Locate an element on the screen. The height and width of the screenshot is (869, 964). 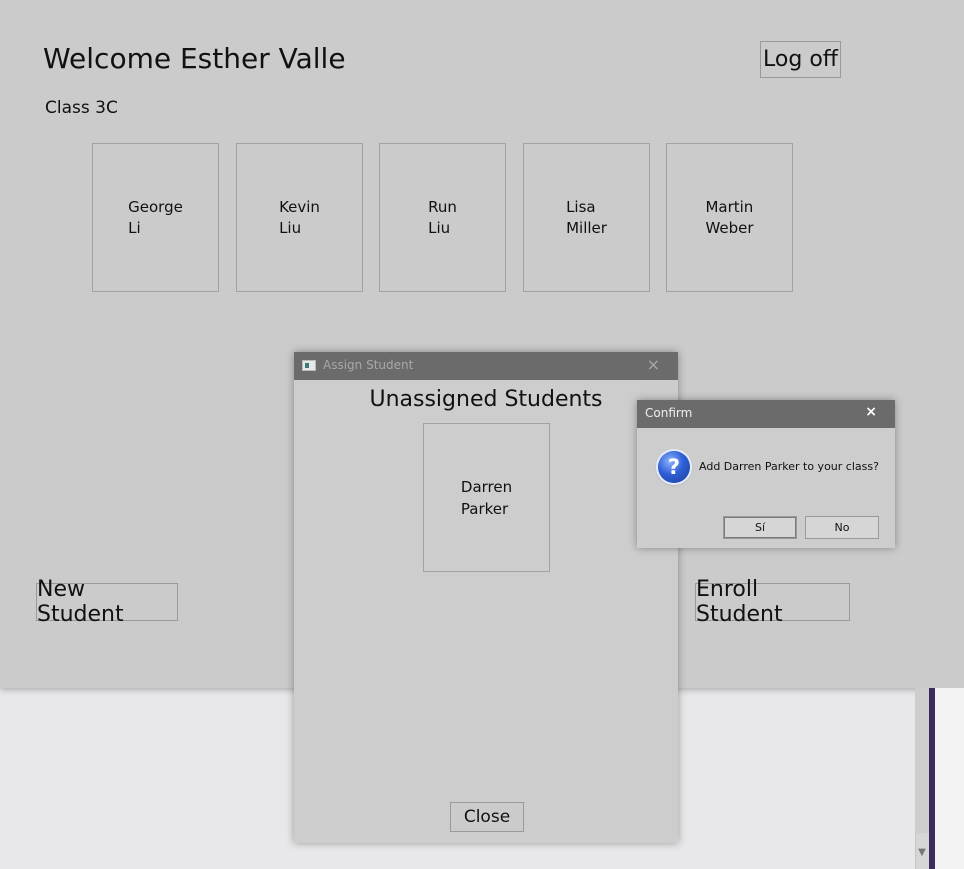
dialog-title: Confirm is located at coordinates (669, 413).